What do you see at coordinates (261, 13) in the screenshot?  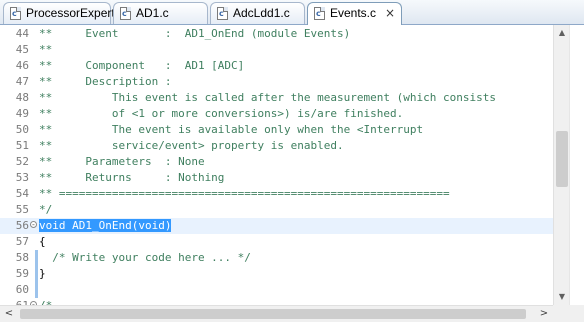 I see `tab-label: AdcLdd1.c` at bounding box center [261, 13].